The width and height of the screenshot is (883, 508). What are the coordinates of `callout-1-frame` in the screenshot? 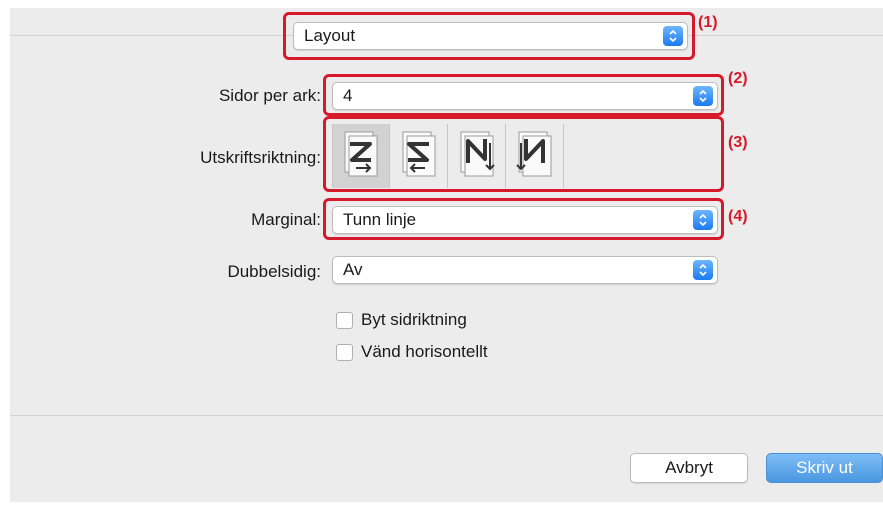 It's located at (489, 36).